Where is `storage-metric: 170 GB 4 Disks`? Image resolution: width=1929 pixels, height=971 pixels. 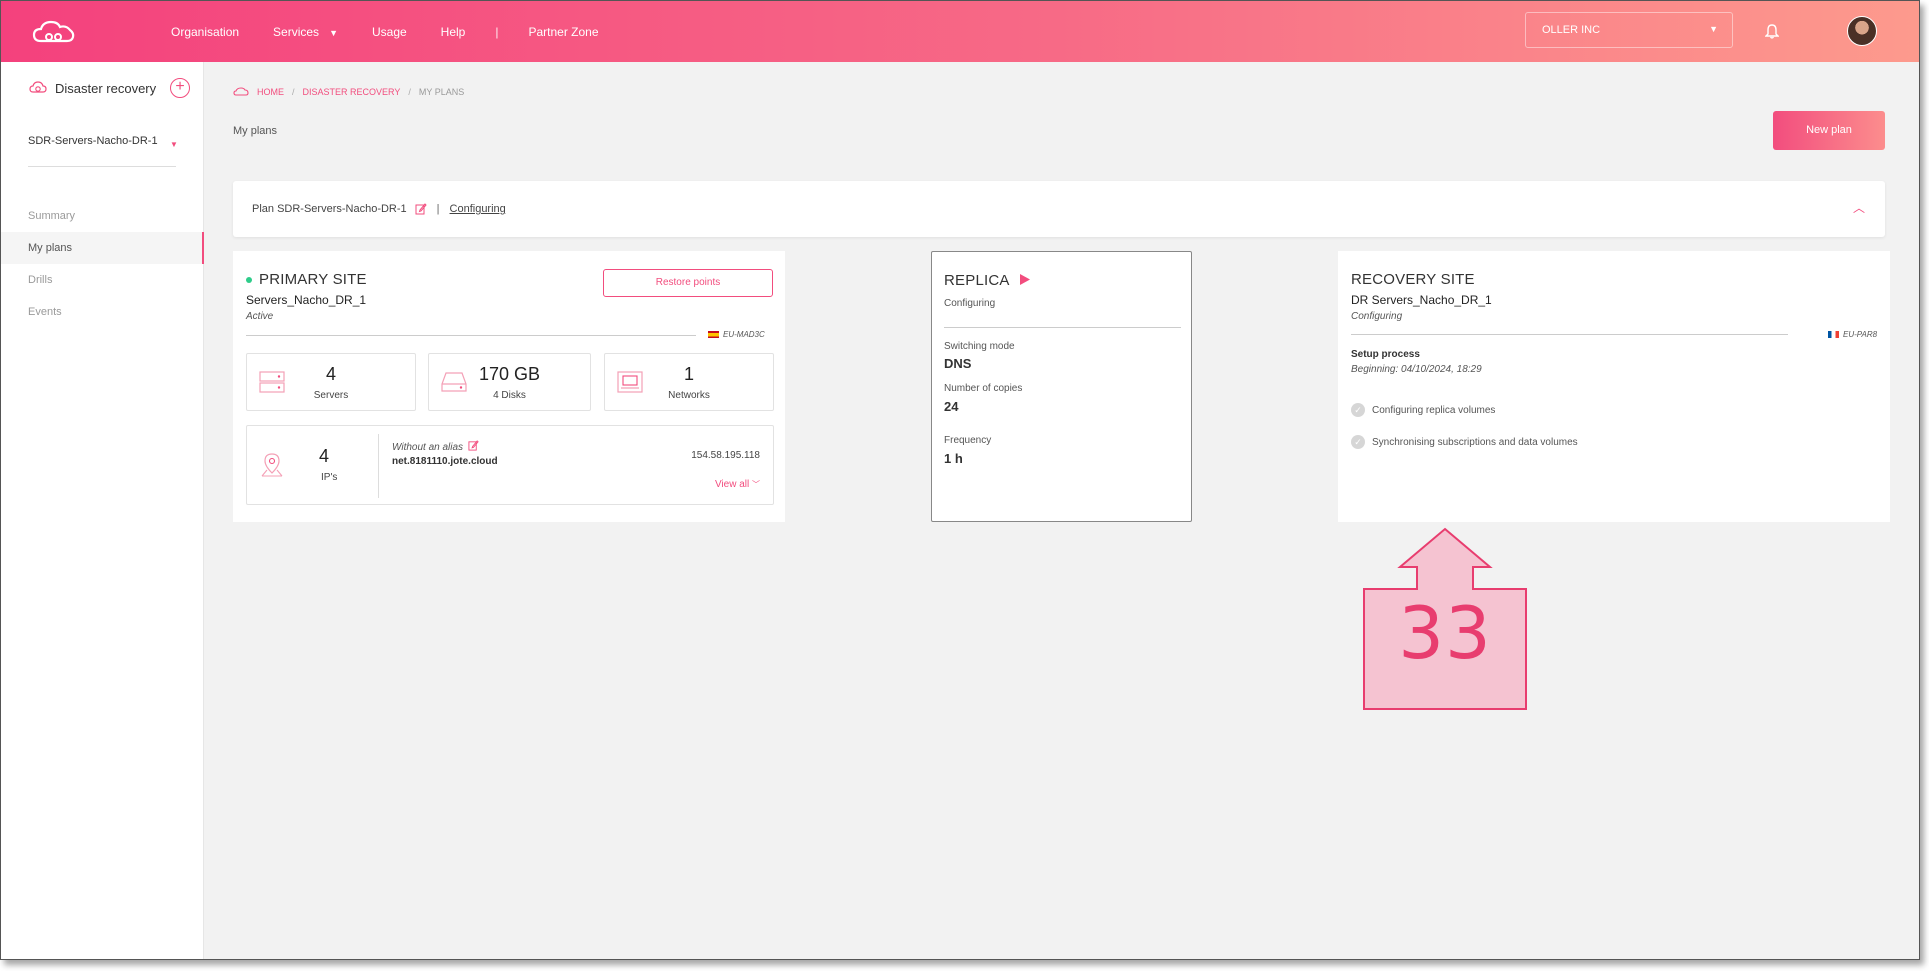 storage-metric: 170 GB 4 Disks is located at coordinates (509, 382).